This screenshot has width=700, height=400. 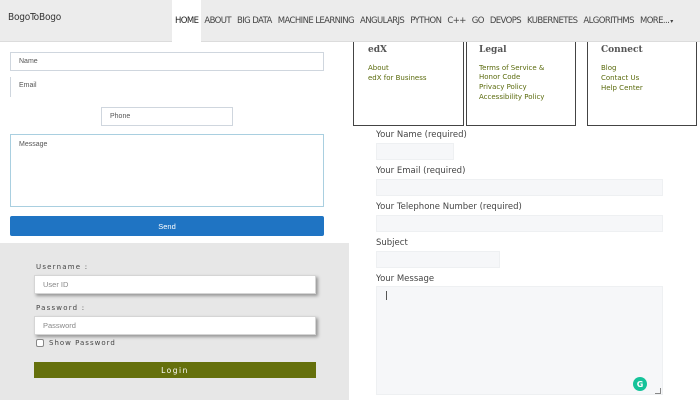 I want to click on nav-item-go: GO, so click(x=478, y=21).